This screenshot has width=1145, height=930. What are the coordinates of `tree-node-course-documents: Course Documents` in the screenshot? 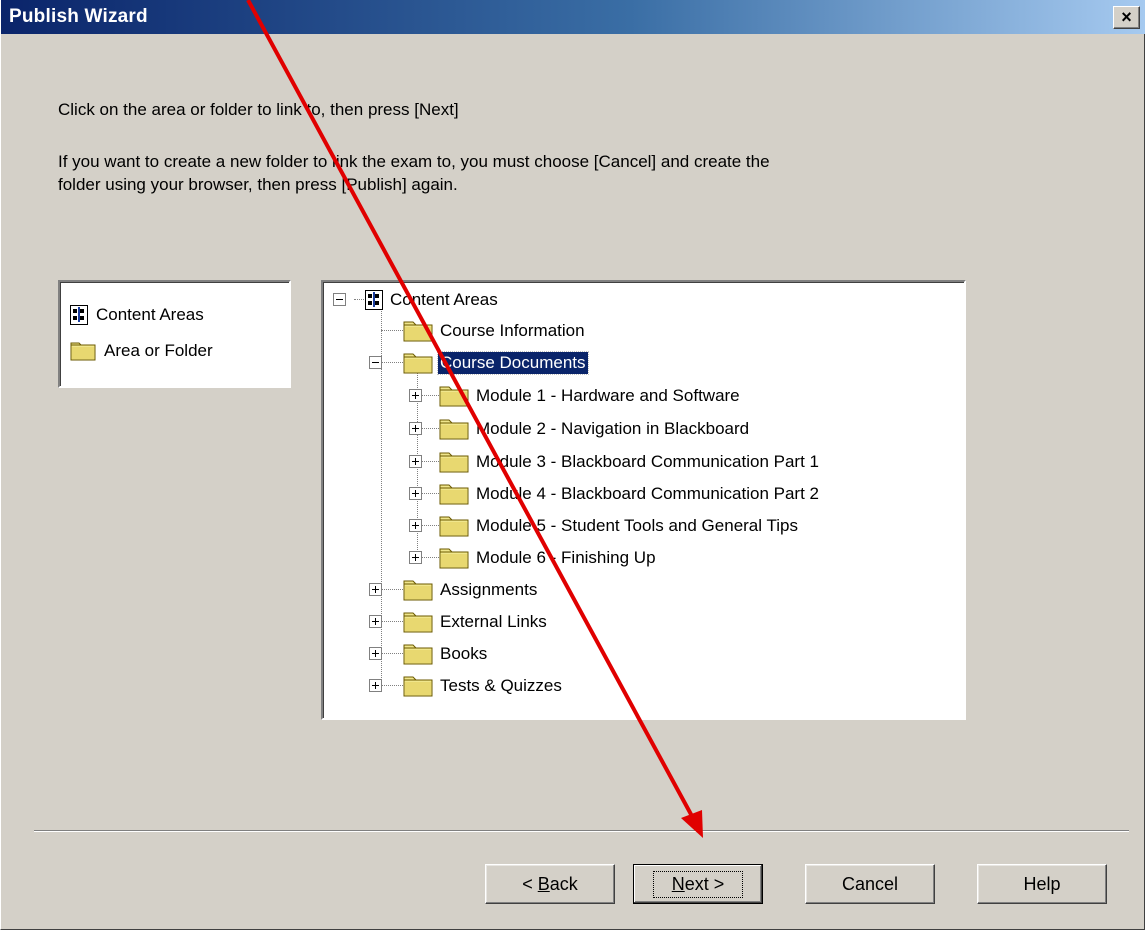 It's located at (496, 363).